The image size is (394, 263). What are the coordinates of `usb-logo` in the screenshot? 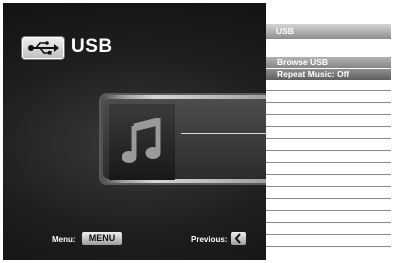 It's located at (43, 48).